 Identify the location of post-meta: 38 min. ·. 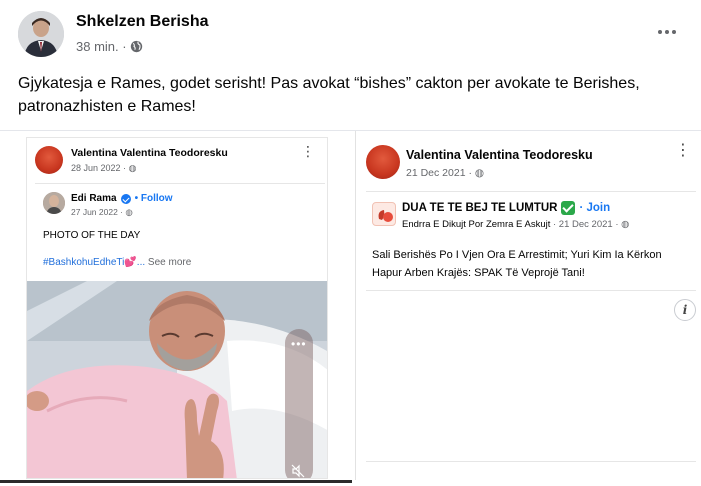
(109, 46).